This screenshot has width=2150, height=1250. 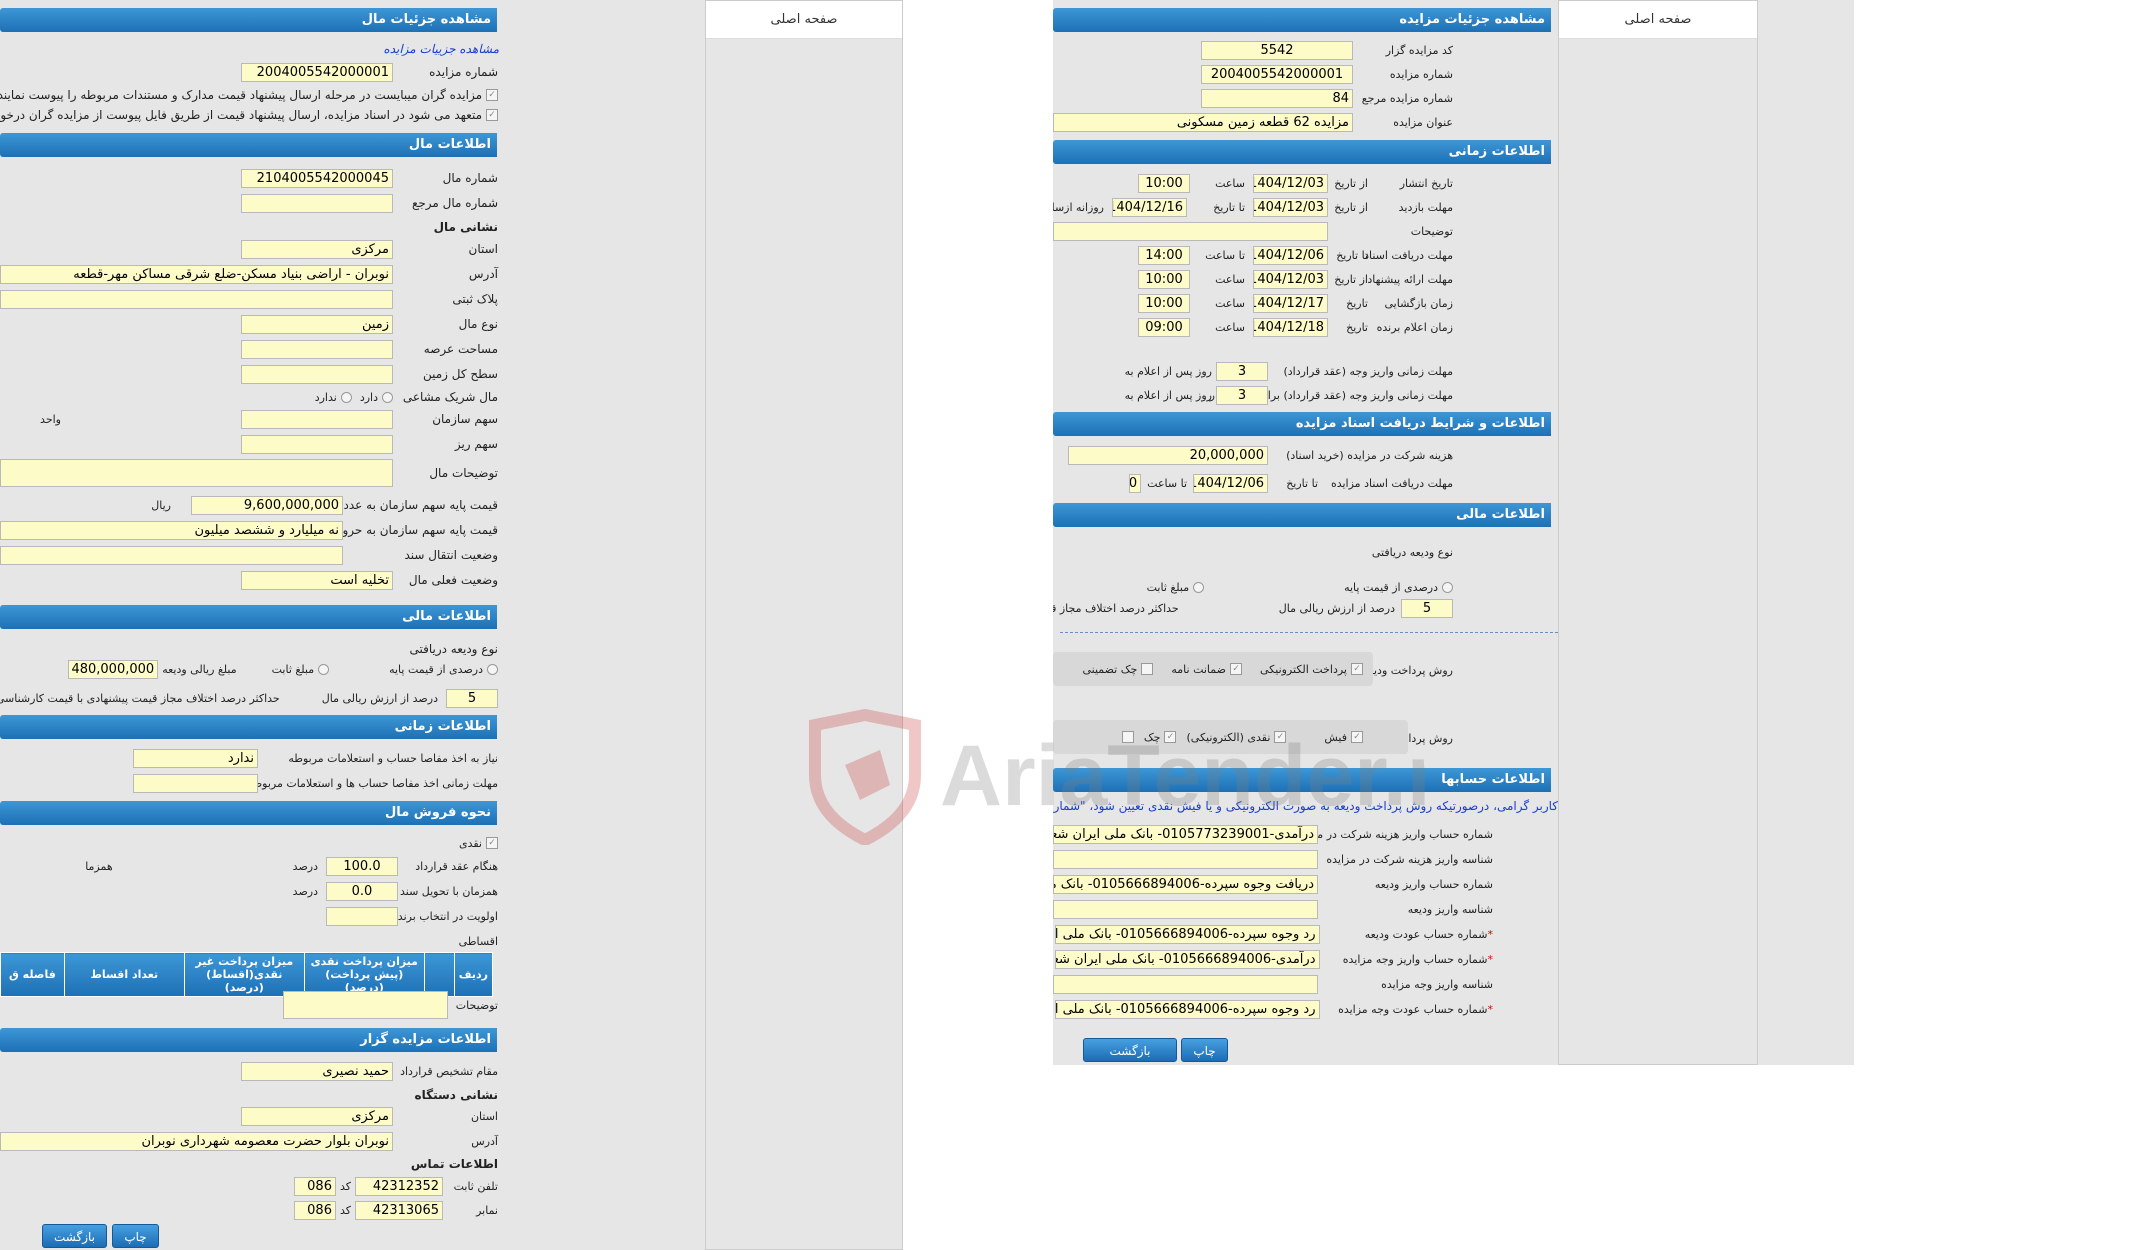 What do you see at coordinates (1116, 608) in the screenshot?
I see `label: حداکثر درصد اختلاف مجاز قیمت پیشنهادی ب` at bounding box center [1116, 608].